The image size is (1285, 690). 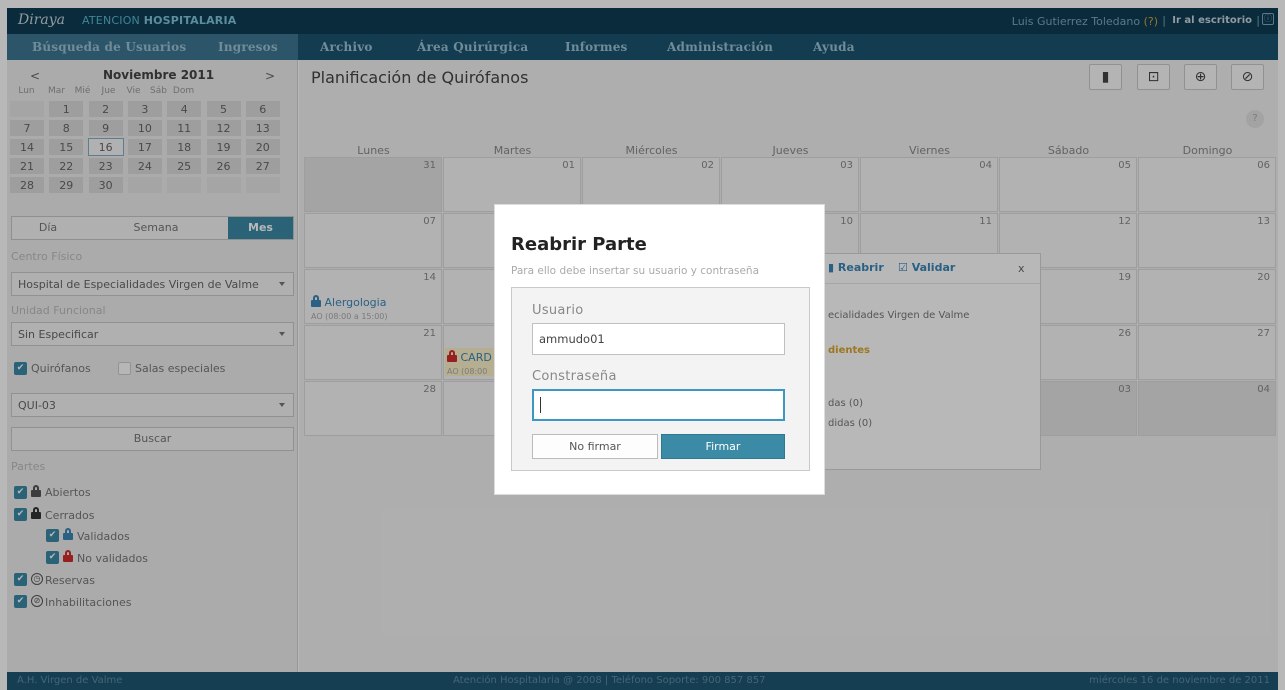 What do you see at coordinates (540, 405) in the screenshot?
I see `text-cursor` at bounding box center [540, 405].